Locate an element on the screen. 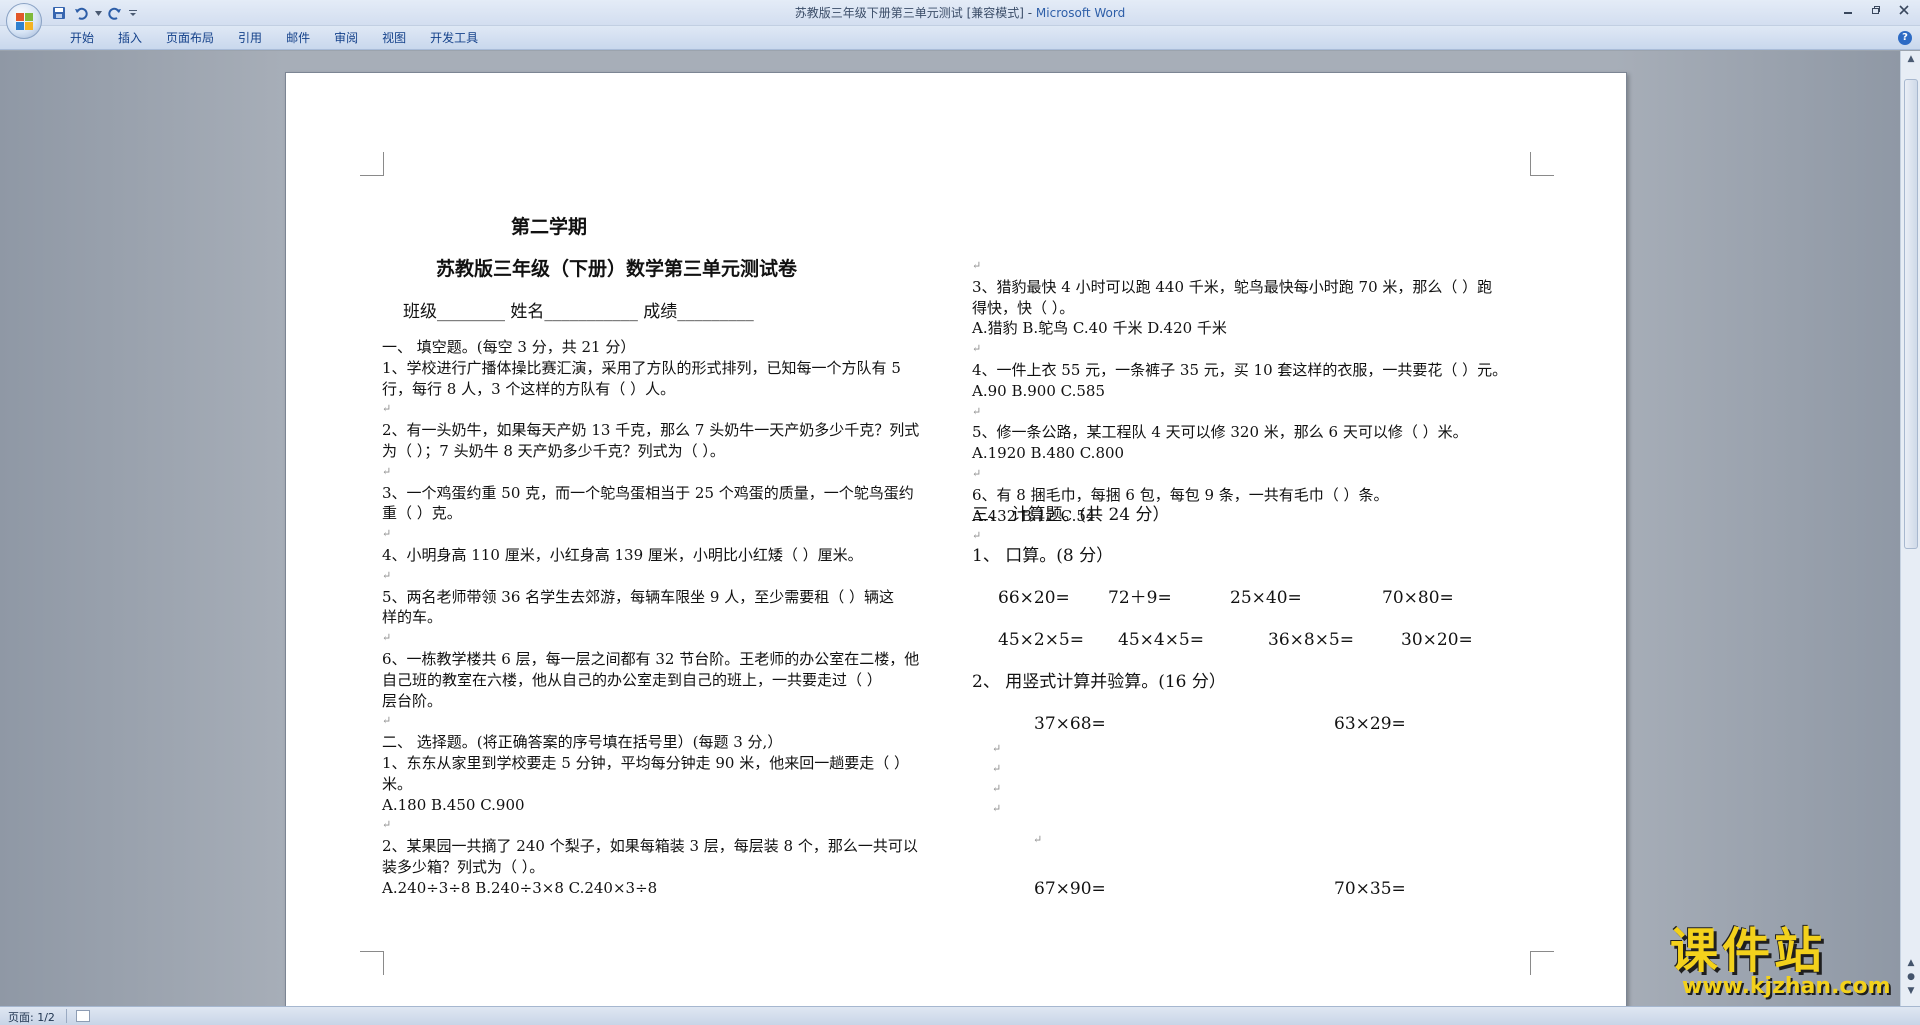 Image resolution: width=1920 pixels, height=1025 pixels. question-line: 4、小明身高 110 厘米，小红身高 139 厘米，小明比小红矮（ ）厘米。 is located at coordinates (622, 555).